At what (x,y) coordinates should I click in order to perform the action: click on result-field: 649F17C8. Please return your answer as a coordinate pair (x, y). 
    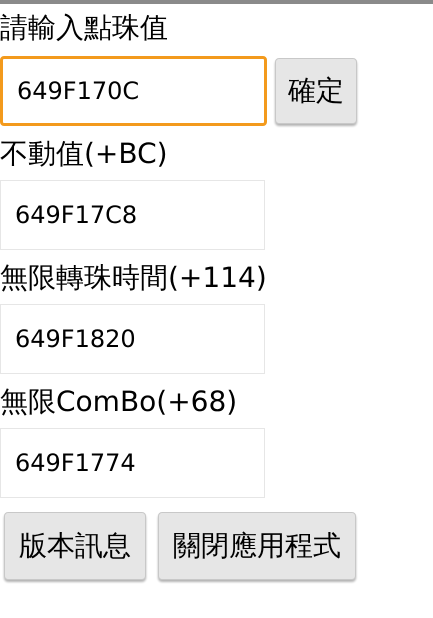
    Looking at the image, I should click on (132, 215).